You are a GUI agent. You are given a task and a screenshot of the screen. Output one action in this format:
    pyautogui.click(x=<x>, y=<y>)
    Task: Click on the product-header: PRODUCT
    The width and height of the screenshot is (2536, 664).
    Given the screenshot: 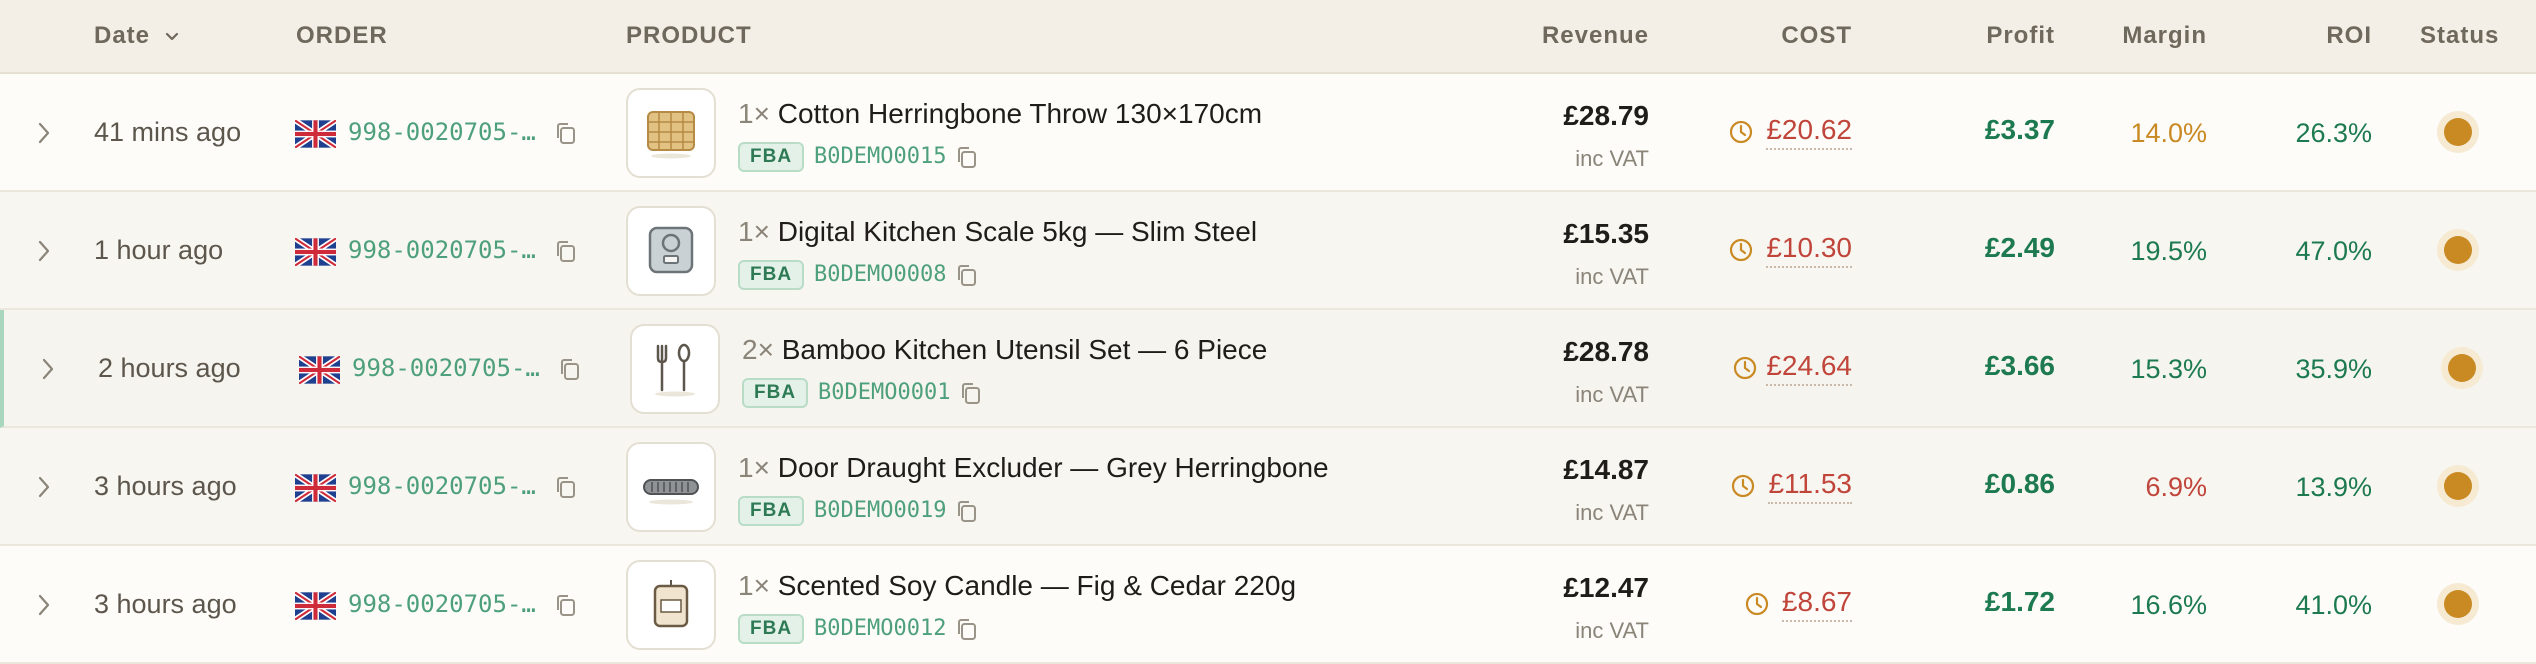 What is the action you would take?
    pyautogui.click(x=689, y=36)
    